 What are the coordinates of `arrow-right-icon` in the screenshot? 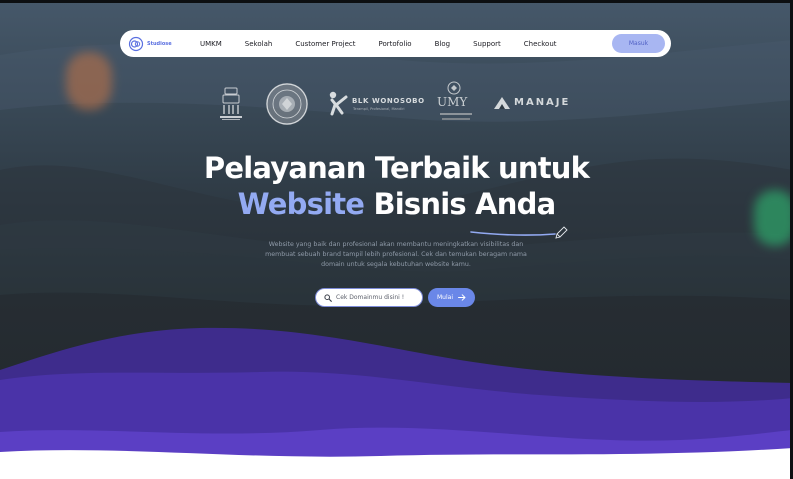 It's located at (462, 297).